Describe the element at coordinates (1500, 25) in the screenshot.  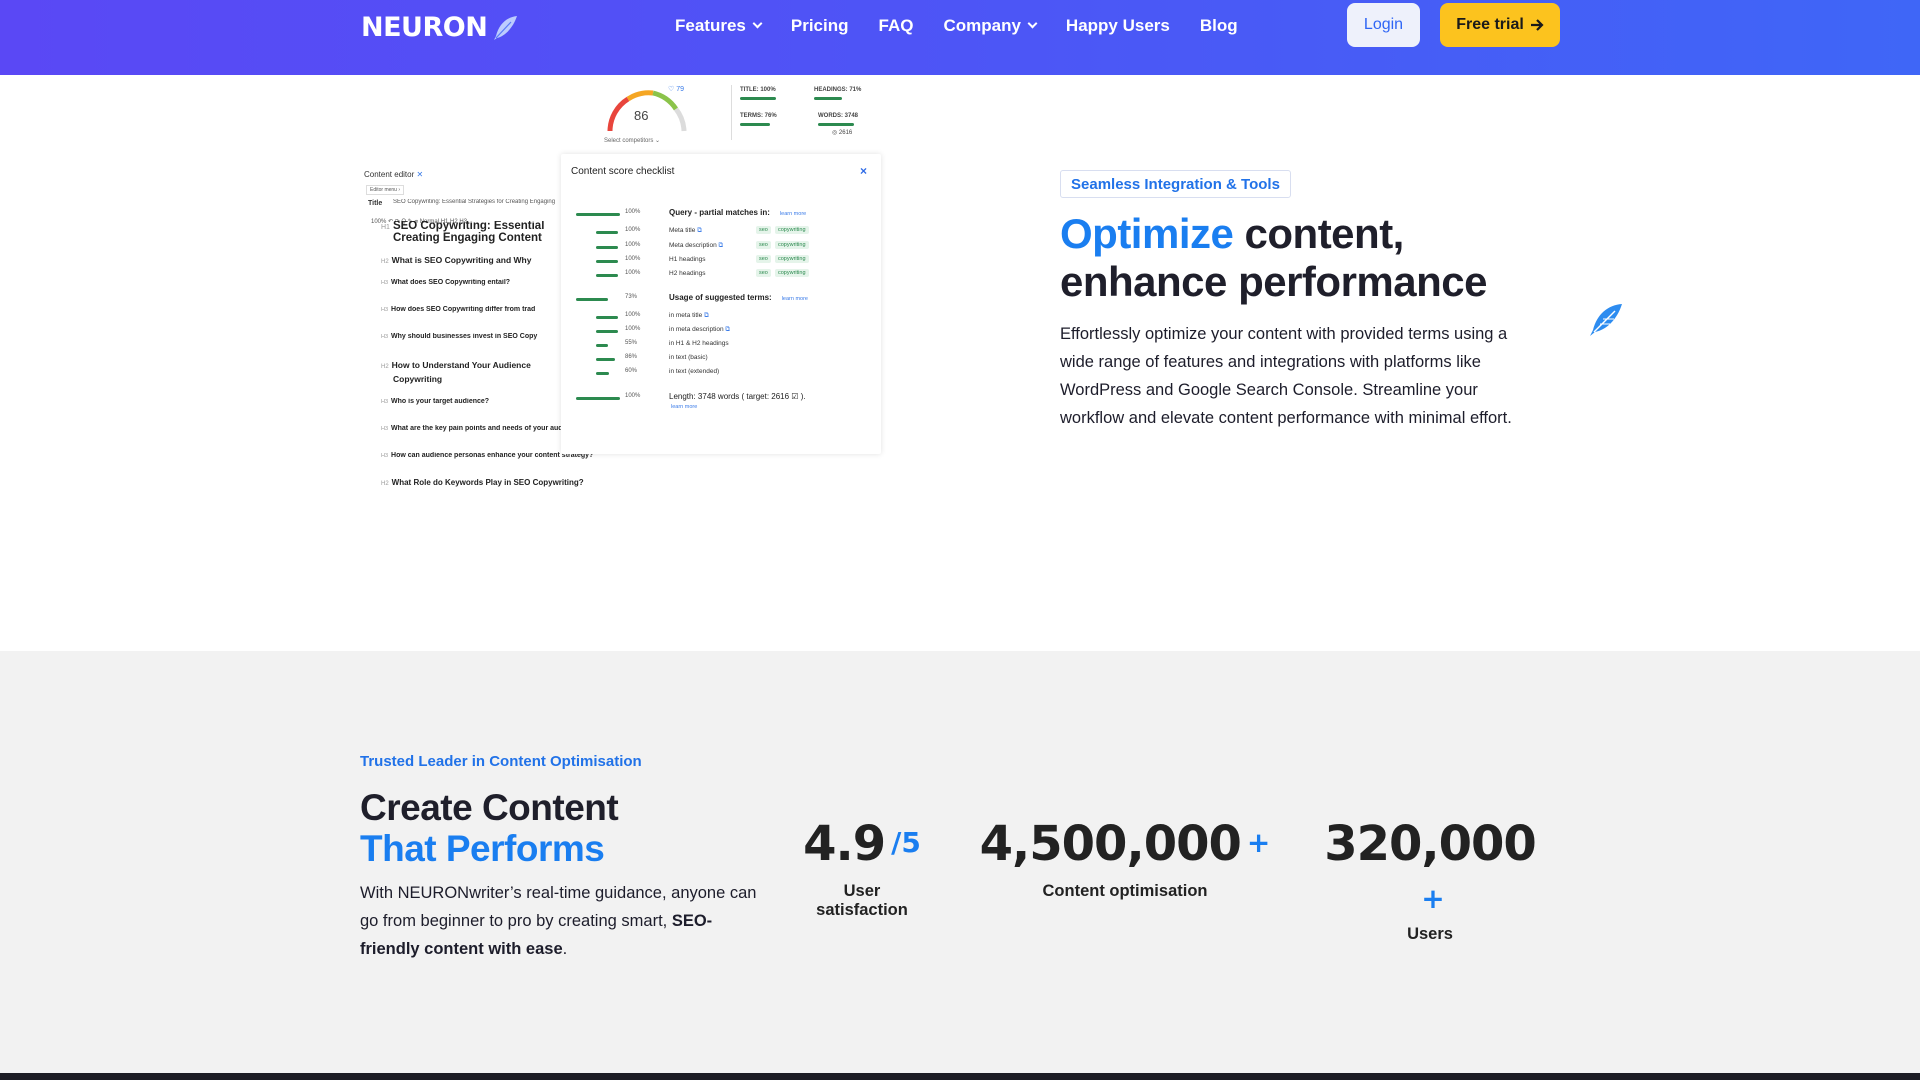
I see `free-trial-button: Free trial` at that location.